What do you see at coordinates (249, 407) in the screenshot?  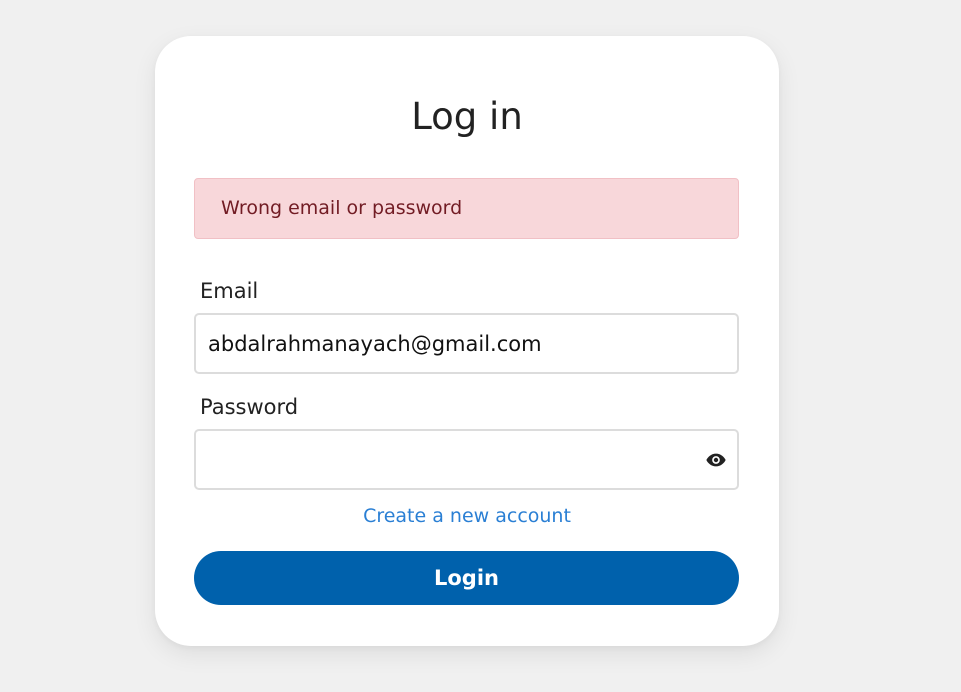 I see `password-label: Password` at bounding box center [249, 407].